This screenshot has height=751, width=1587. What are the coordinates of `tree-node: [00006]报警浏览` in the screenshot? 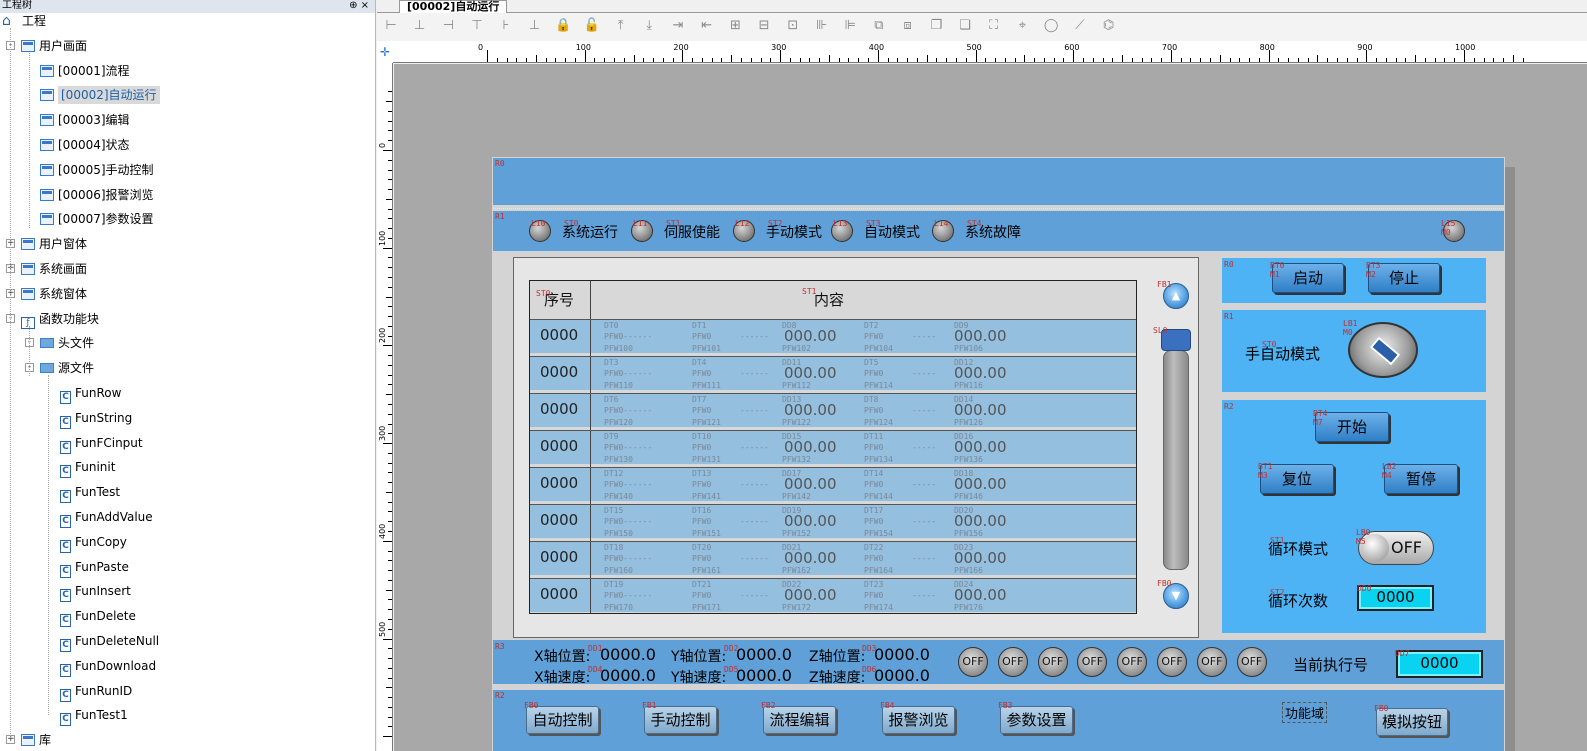 It's located at (207, 195).